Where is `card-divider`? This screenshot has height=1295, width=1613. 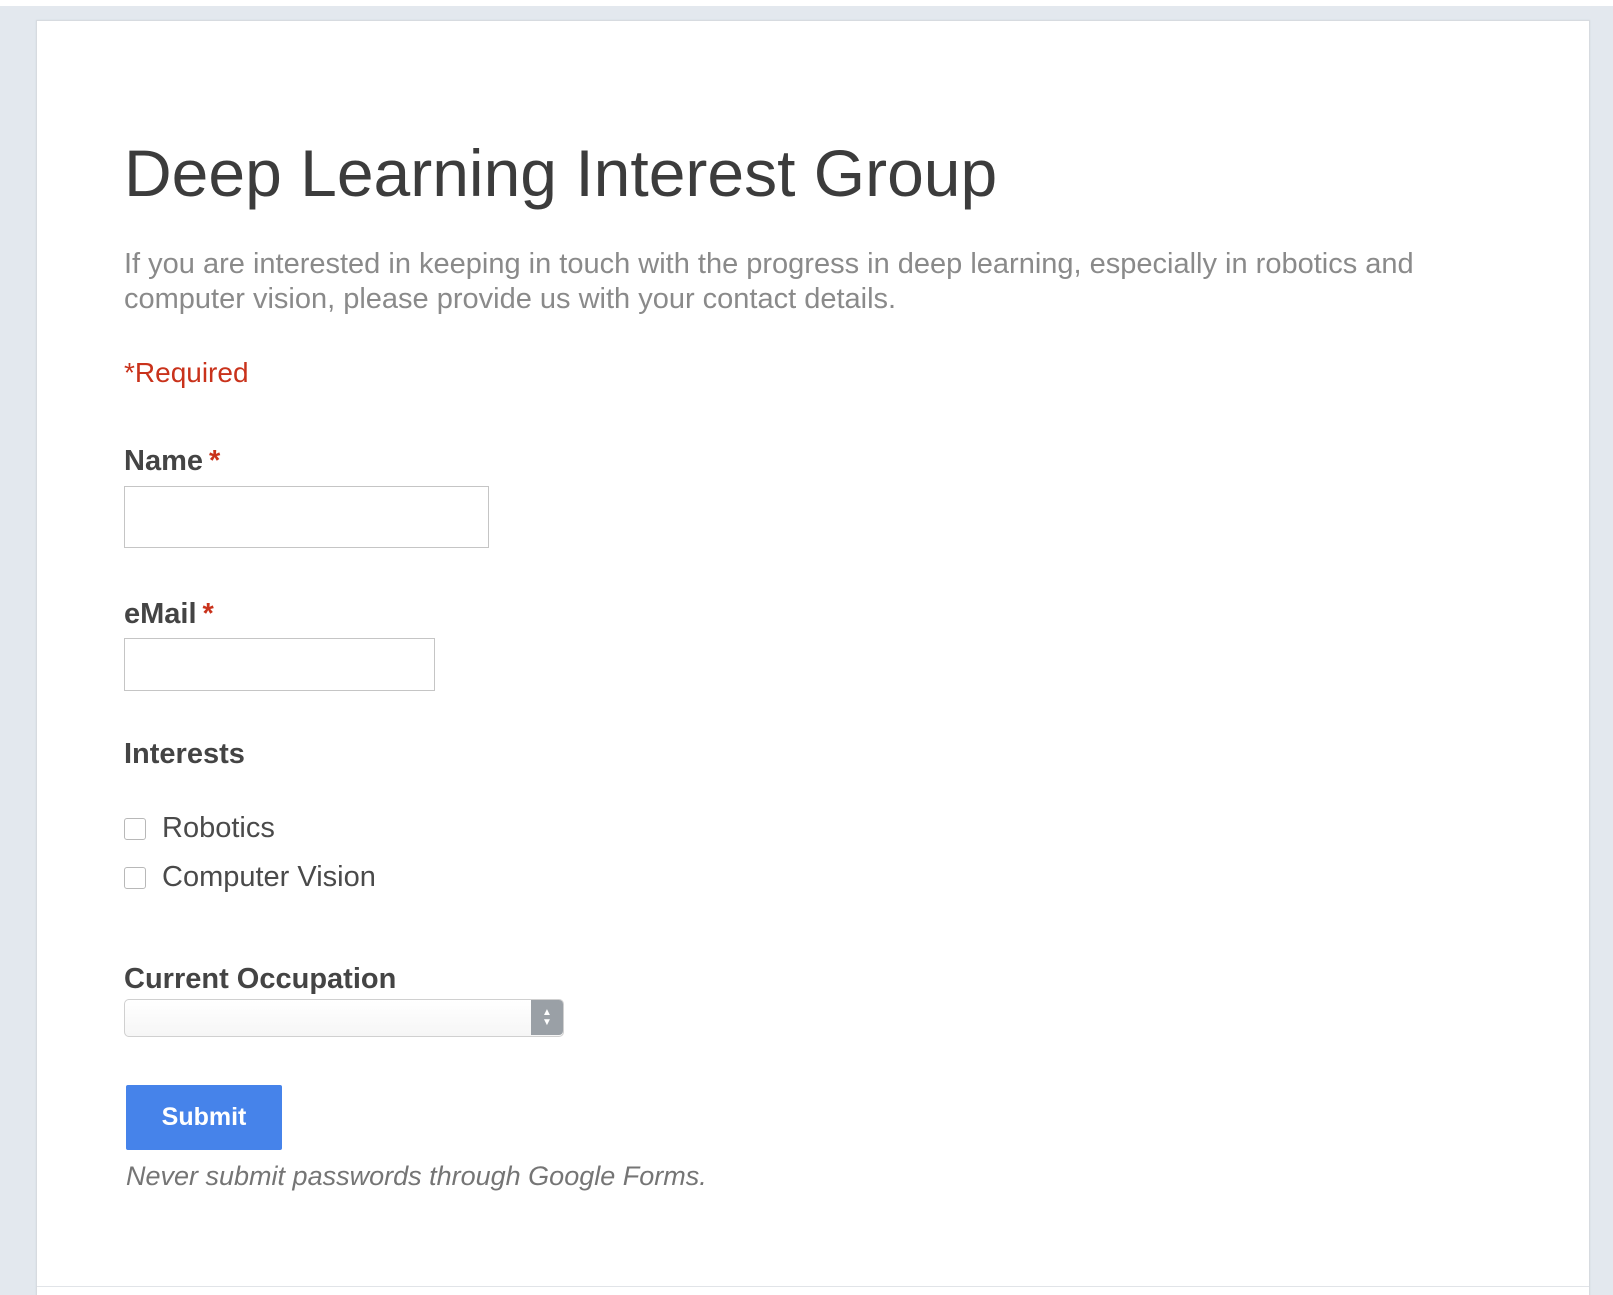 card-divider is located at coordinates (813, 1286).